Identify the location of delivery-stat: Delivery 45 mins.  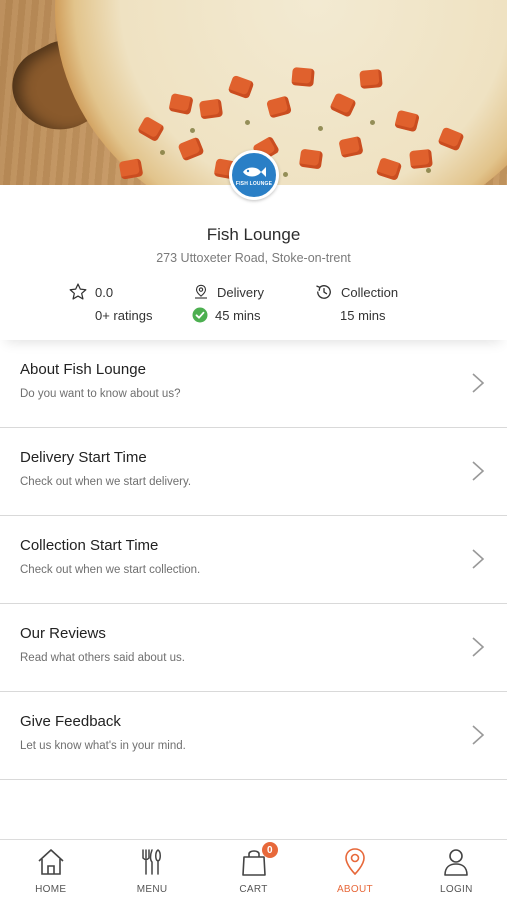
(228, 303).